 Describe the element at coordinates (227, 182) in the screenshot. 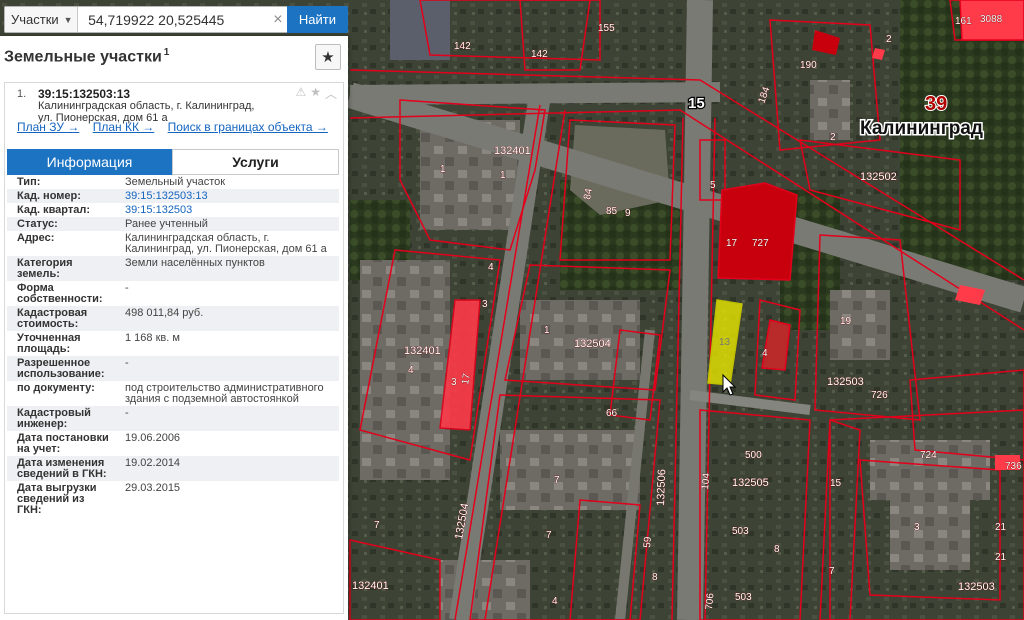

I see `info-value: Земельный участок` at that location.